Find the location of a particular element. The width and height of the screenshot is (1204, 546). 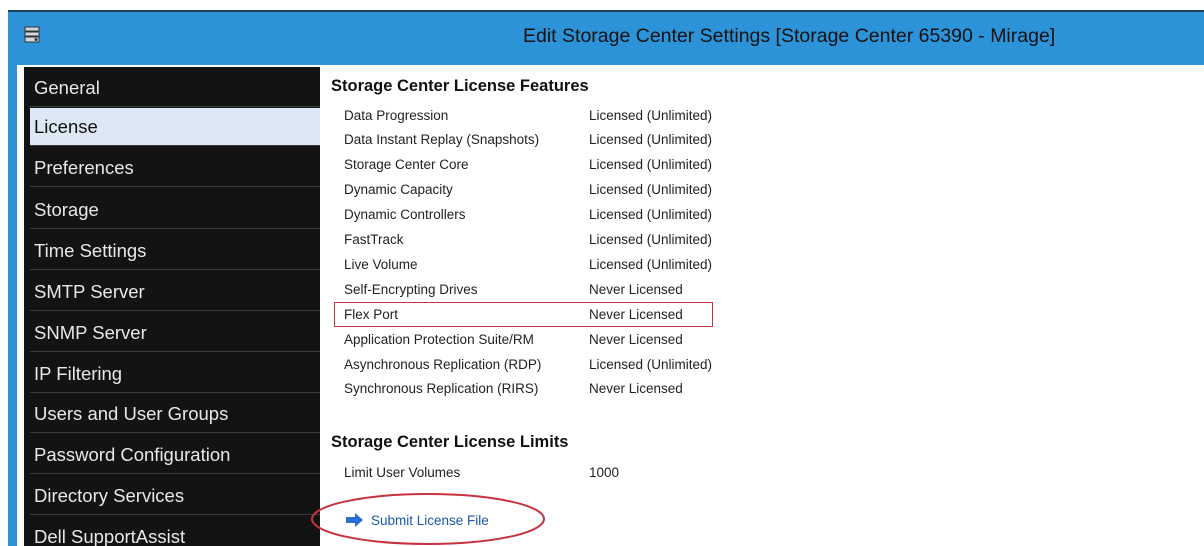

sidebar-item-directory-services: Directory Services is located at coordinates (175, 496).